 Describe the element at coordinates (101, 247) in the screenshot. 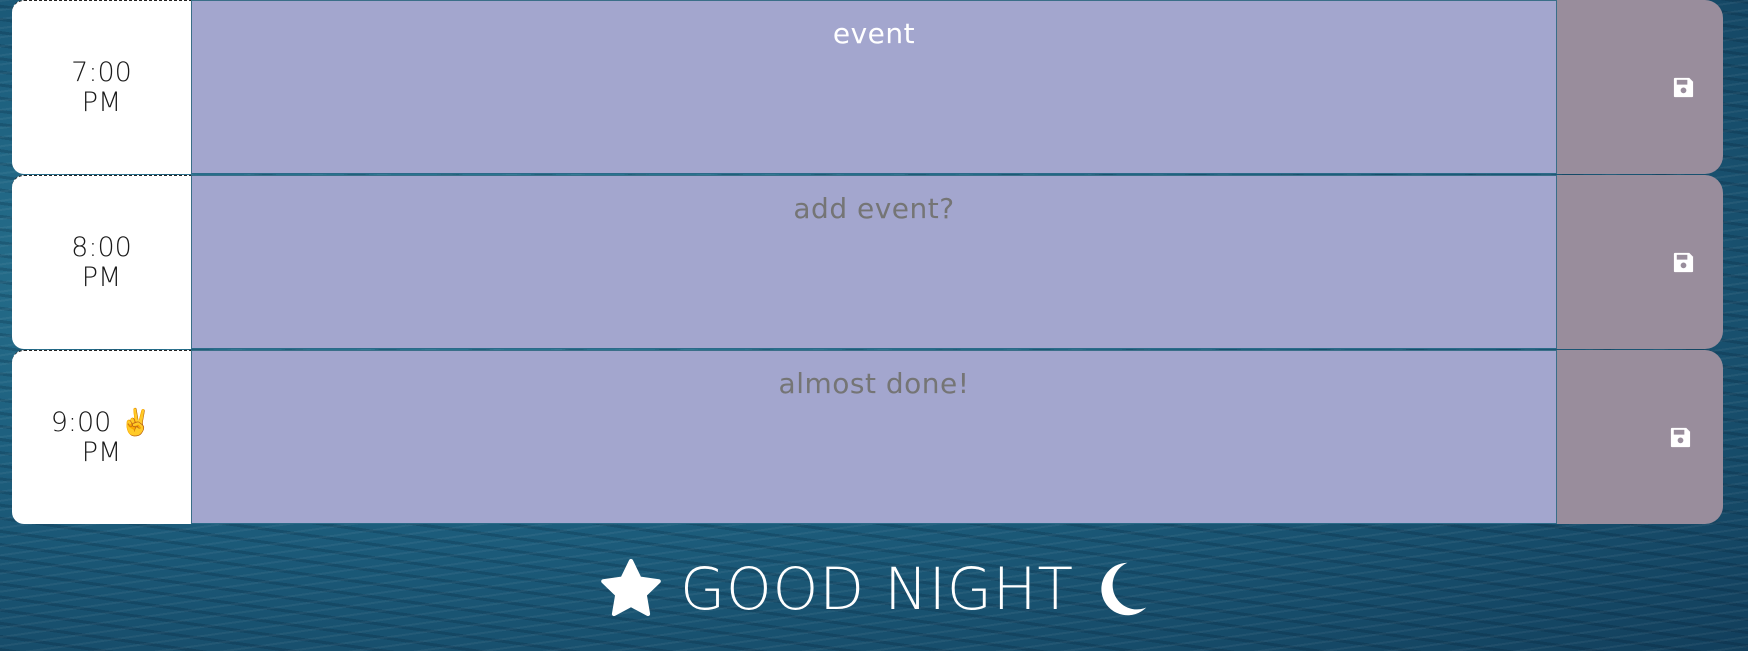

I see `hour-time: 8:00` at that location.